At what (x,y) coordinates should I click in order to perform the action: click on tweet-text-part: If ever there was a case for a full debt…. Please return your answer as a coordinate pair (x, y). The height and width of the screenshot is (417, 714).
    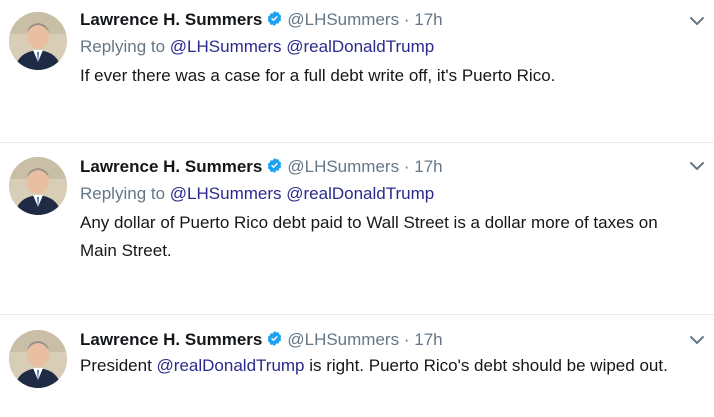
    Looking at the image, I should click on (318, 75).